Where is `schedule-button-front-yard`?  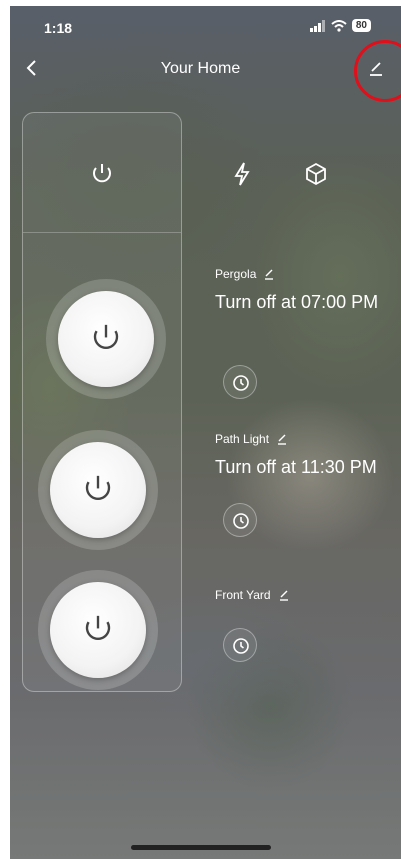
schedule-button-front-yard is located at coordinates (240, 645).